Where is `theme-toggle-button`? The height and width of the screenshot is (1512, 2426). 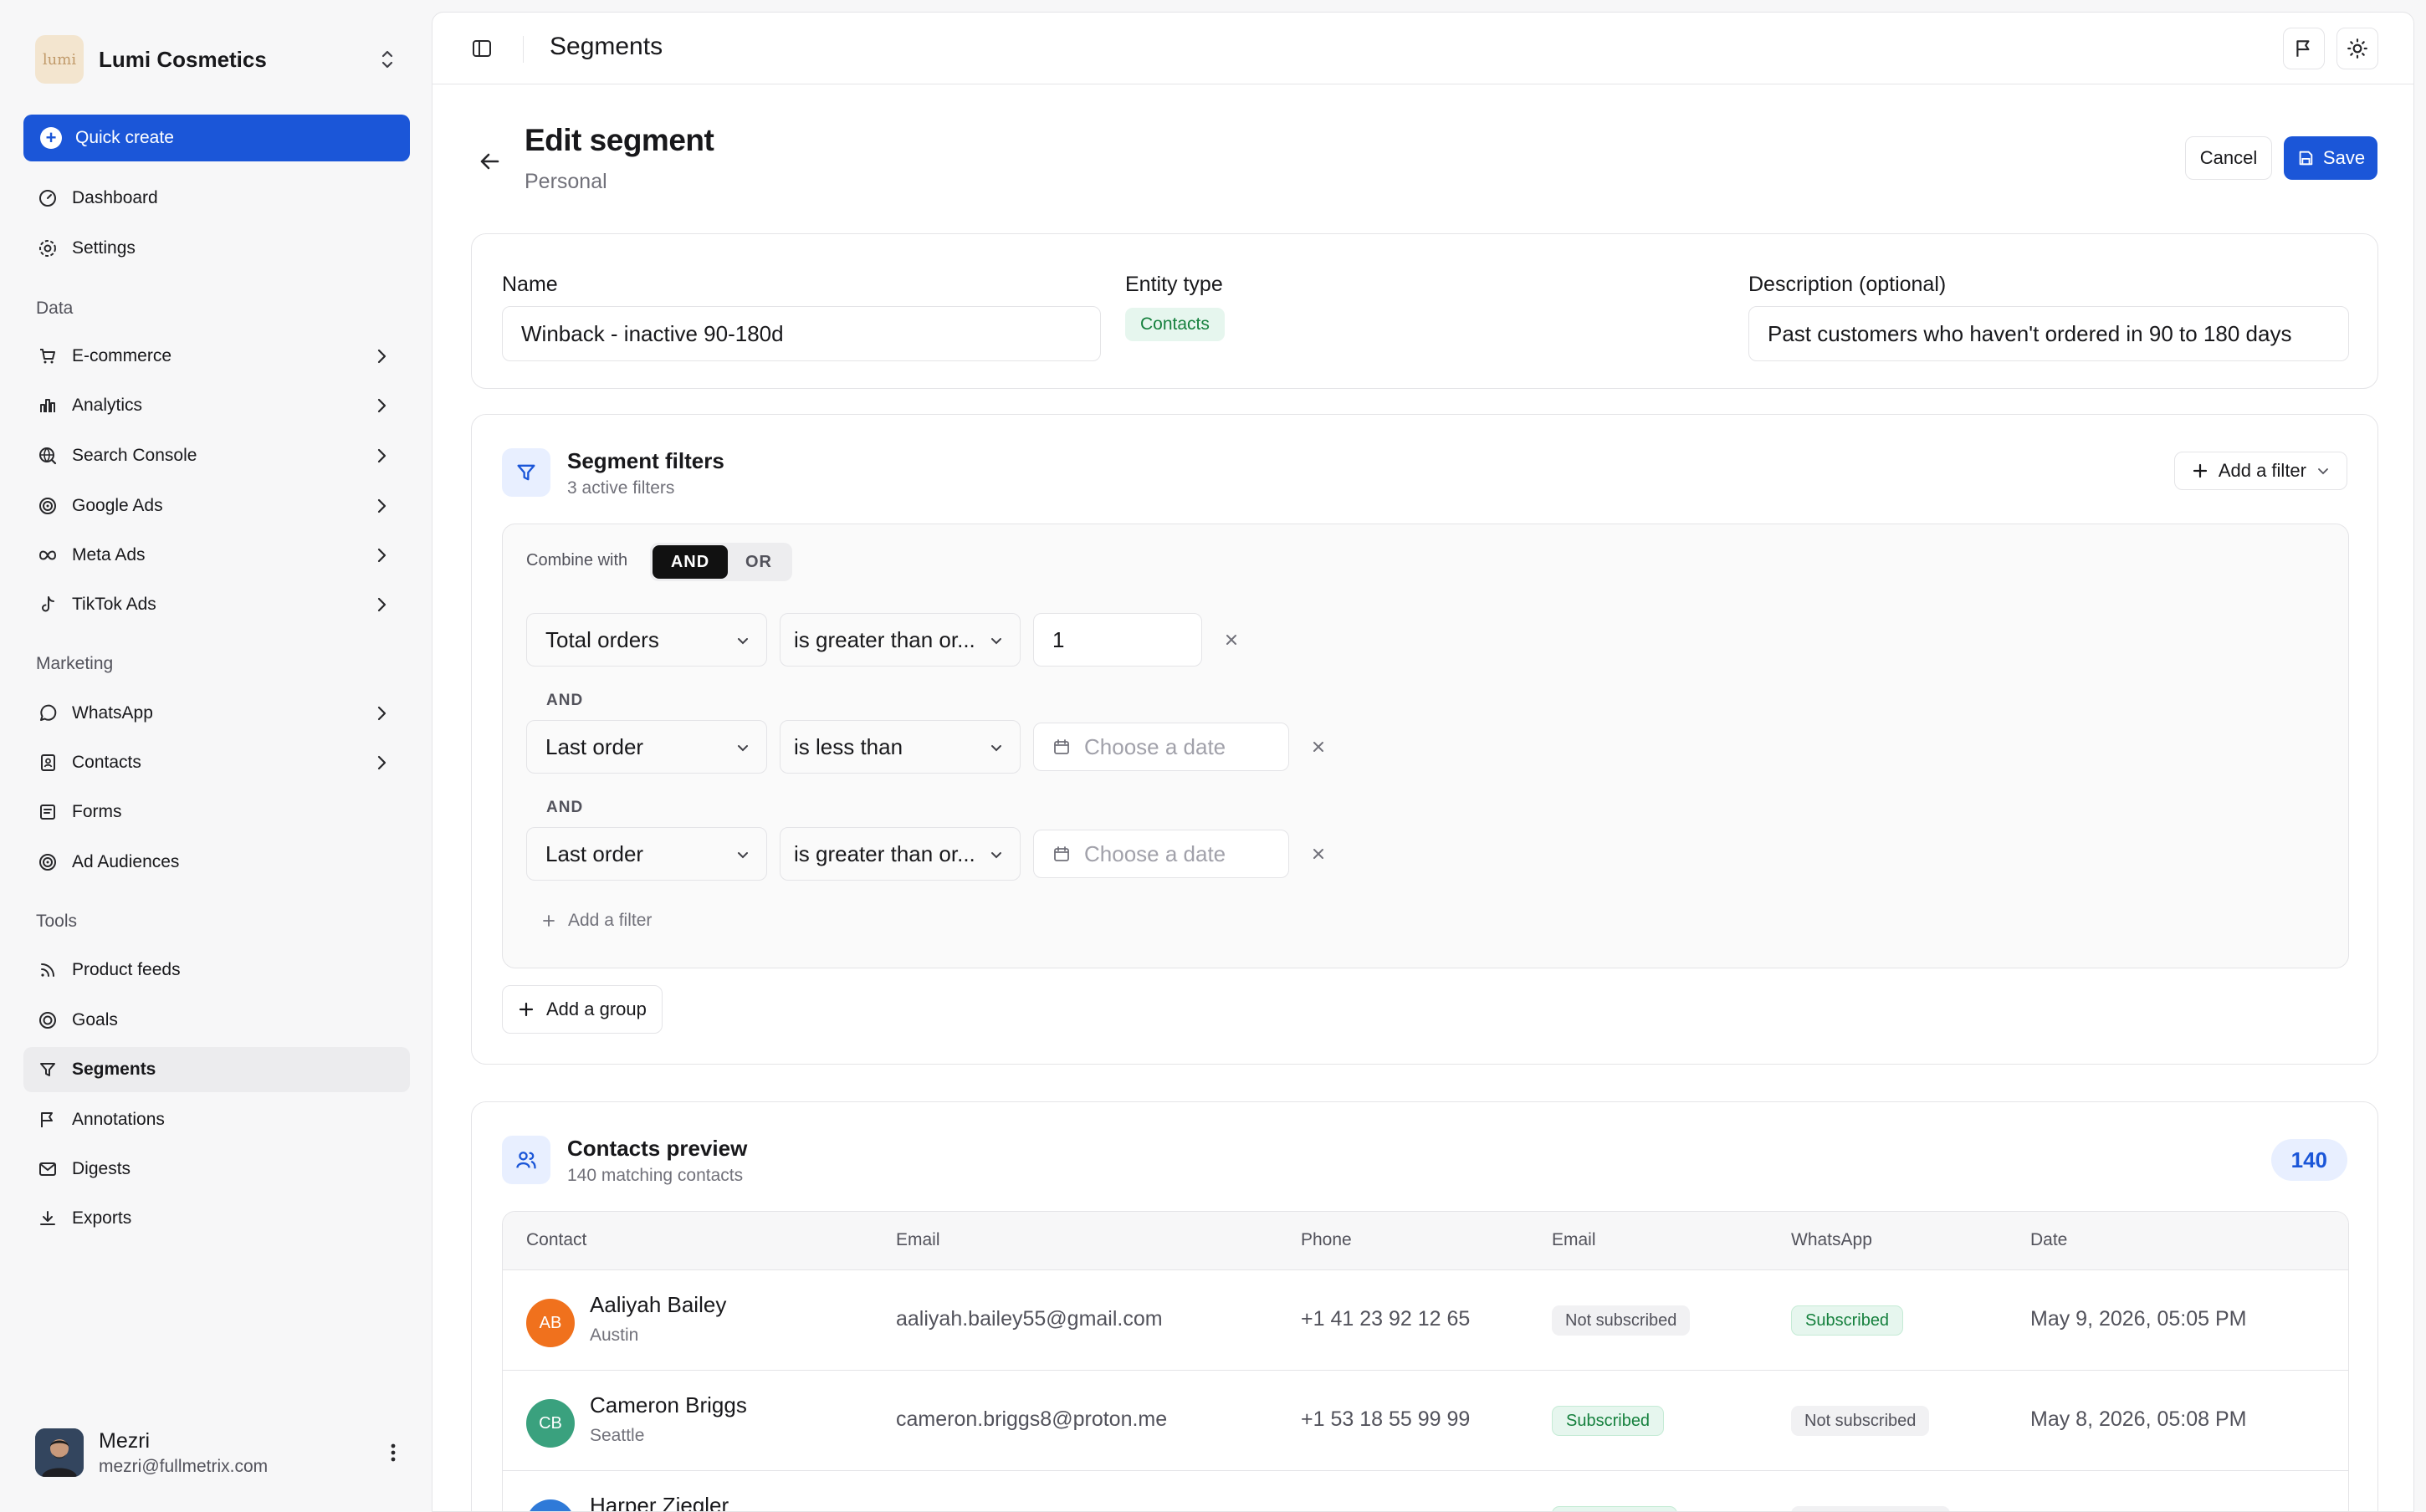 theme-toggle-button is located at coordinates (2357, 48).